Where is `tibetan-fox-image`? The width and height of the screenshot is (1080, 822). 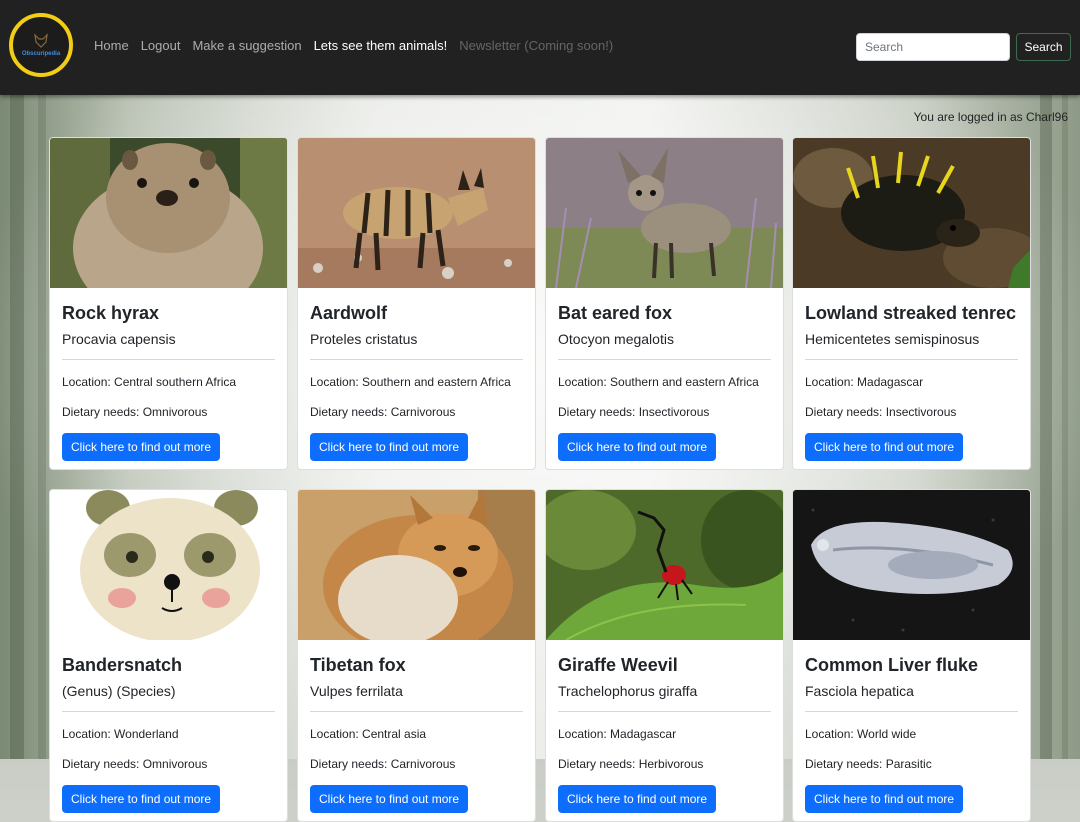 tibetan-fox-image is located at coordinates (416, 565).